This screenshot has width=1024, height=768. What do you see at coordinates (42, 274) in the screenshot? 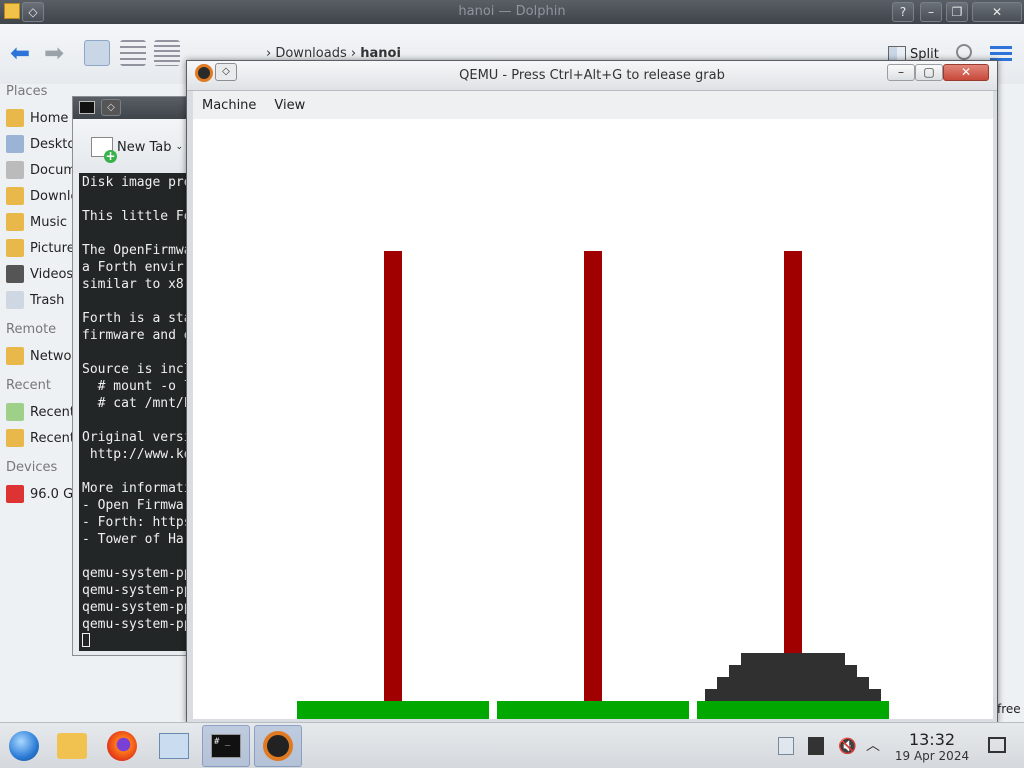
I see `places-item-videos: Videos` at bounding box center [42, 274].